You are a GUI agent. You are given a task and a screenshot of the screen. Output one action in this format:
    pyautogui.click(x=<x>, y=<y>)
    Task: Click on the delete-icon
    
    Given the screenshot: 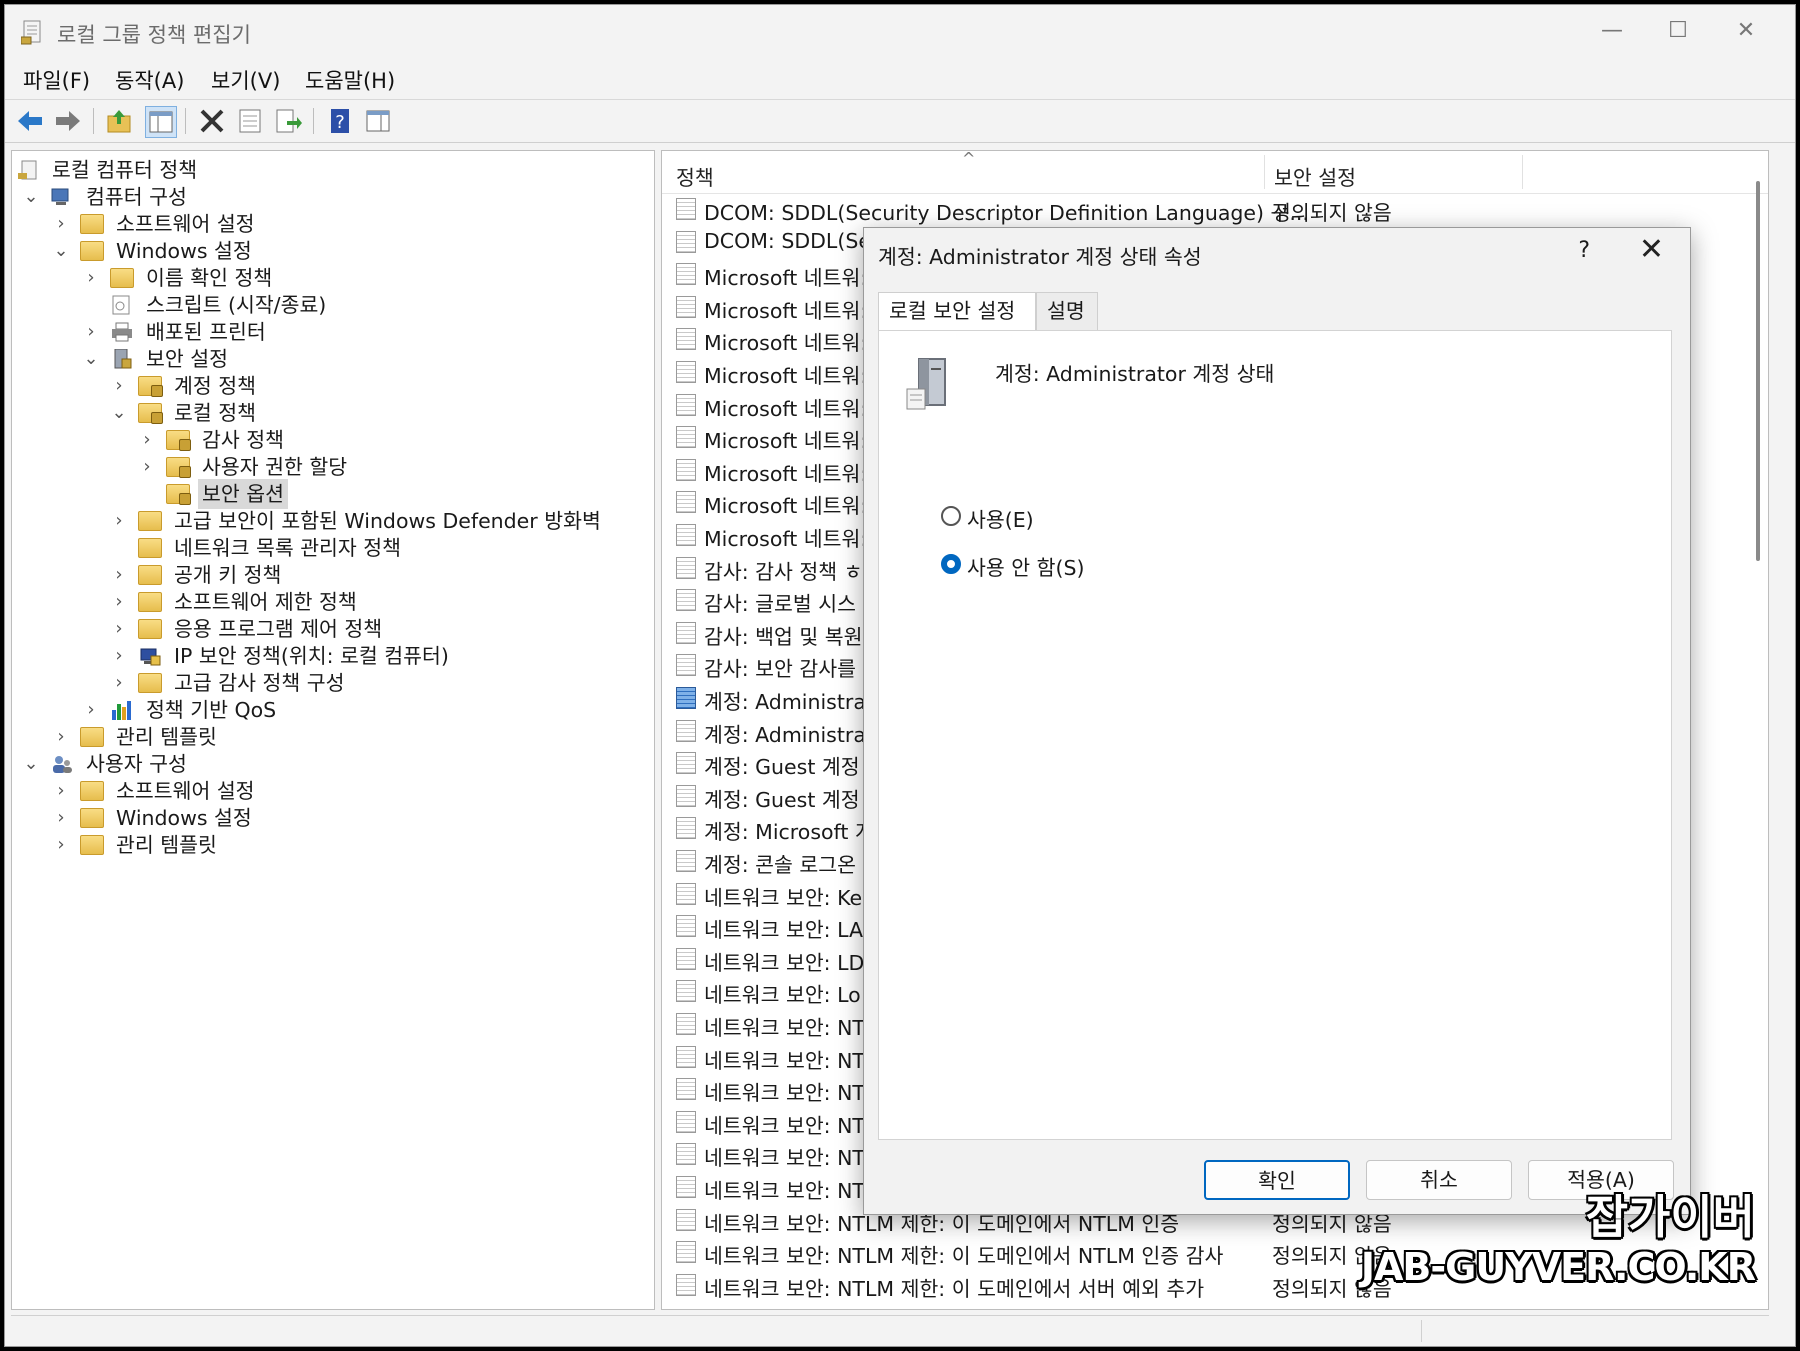 What is the action you would take?
    pyautogui.click(x=212, y=121)
    